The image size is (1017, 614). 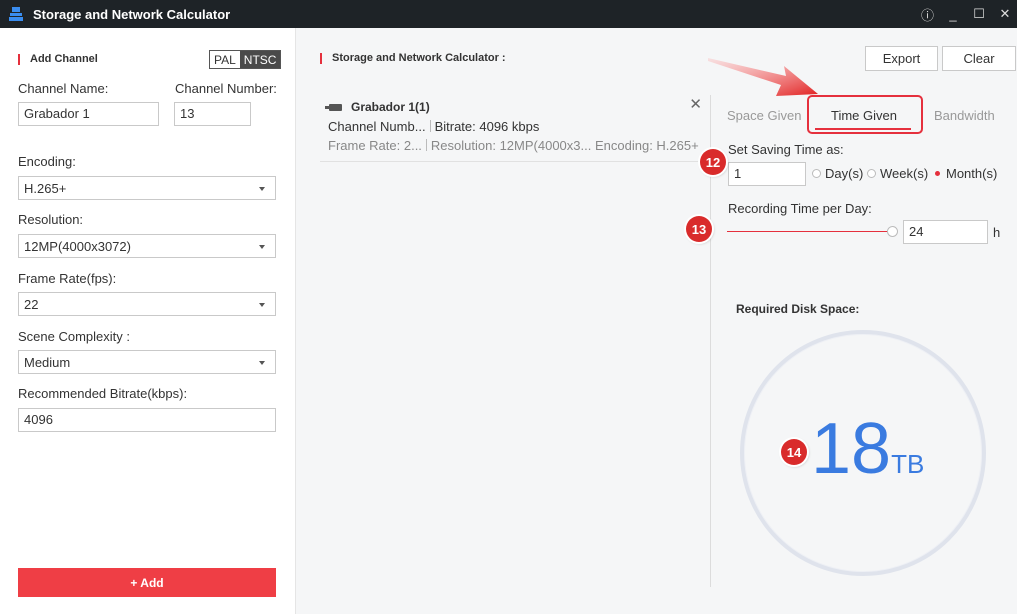 I want to click on annotation-badge-13: 13, so click(x=699, y=229).